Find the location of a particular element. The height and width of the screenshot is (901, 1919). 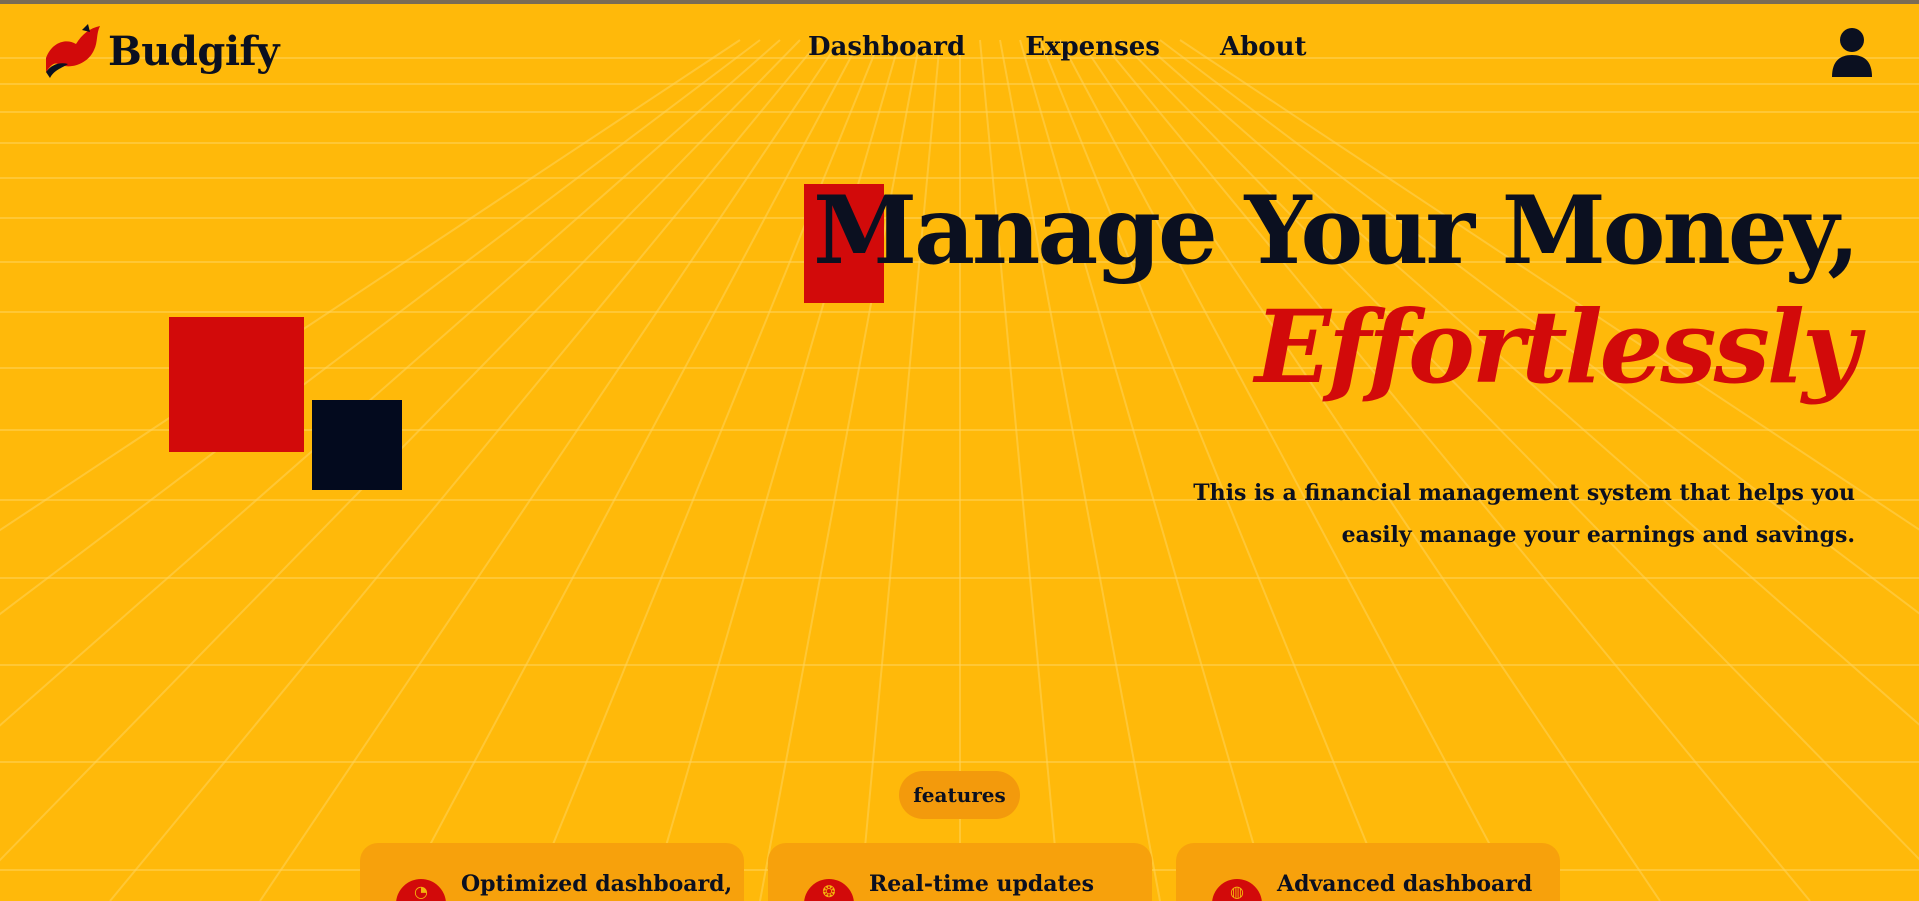

user-account-button is located at coordinates (1852, 53).